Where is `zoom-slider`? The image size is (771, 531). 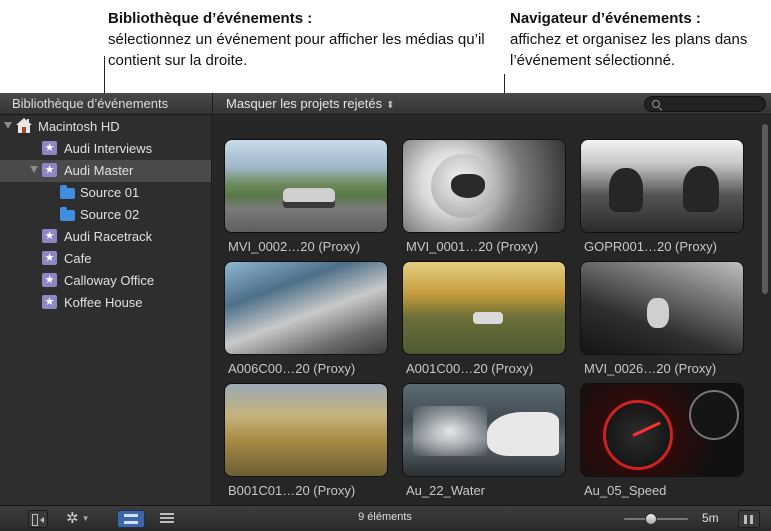
zoom-slider is located at coordinates (656, 519).